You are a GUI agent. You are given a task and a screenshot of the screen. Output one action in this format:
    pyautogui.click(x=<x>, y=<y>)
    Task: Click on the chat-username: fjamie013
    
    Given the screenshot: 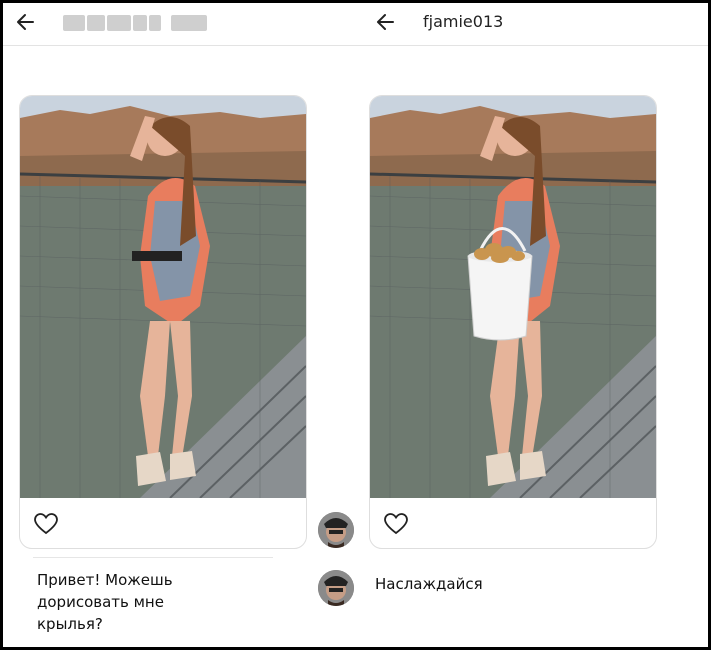 What is the action you would take?
    pyautogui.click(x=463, y=21)
    